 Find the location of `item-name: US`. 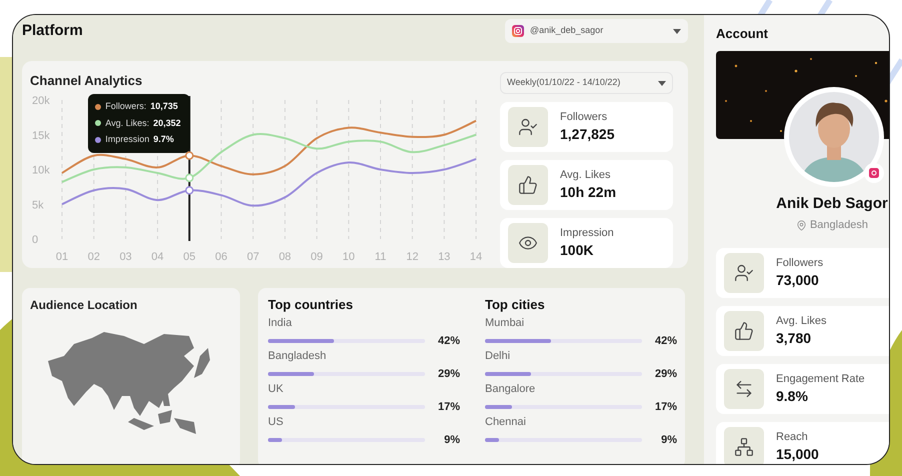

item-name: US is located at coordinates (276, 422).